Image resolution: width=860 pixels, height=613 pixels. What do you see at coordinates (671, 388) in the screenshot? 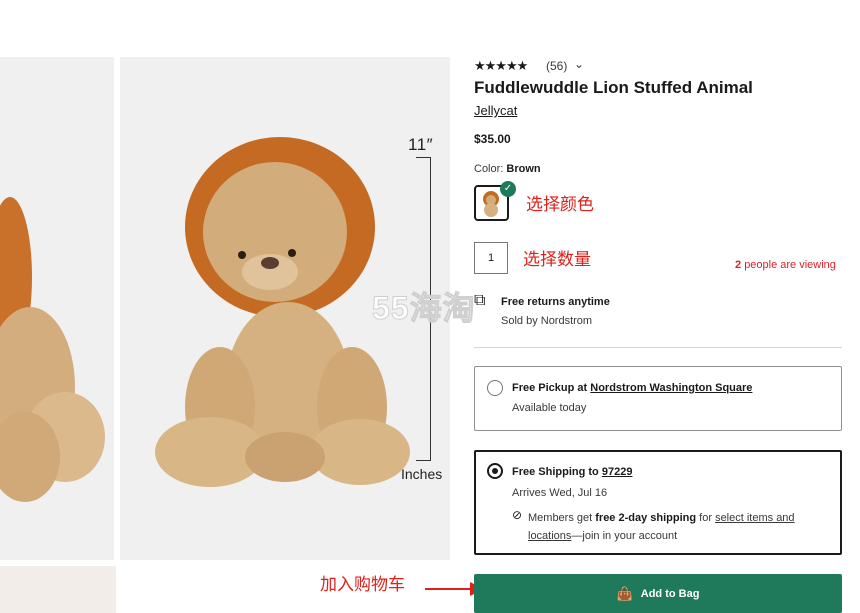
I see `store-link: Nordstrom Washington Square` at bounding box center [671, 388].